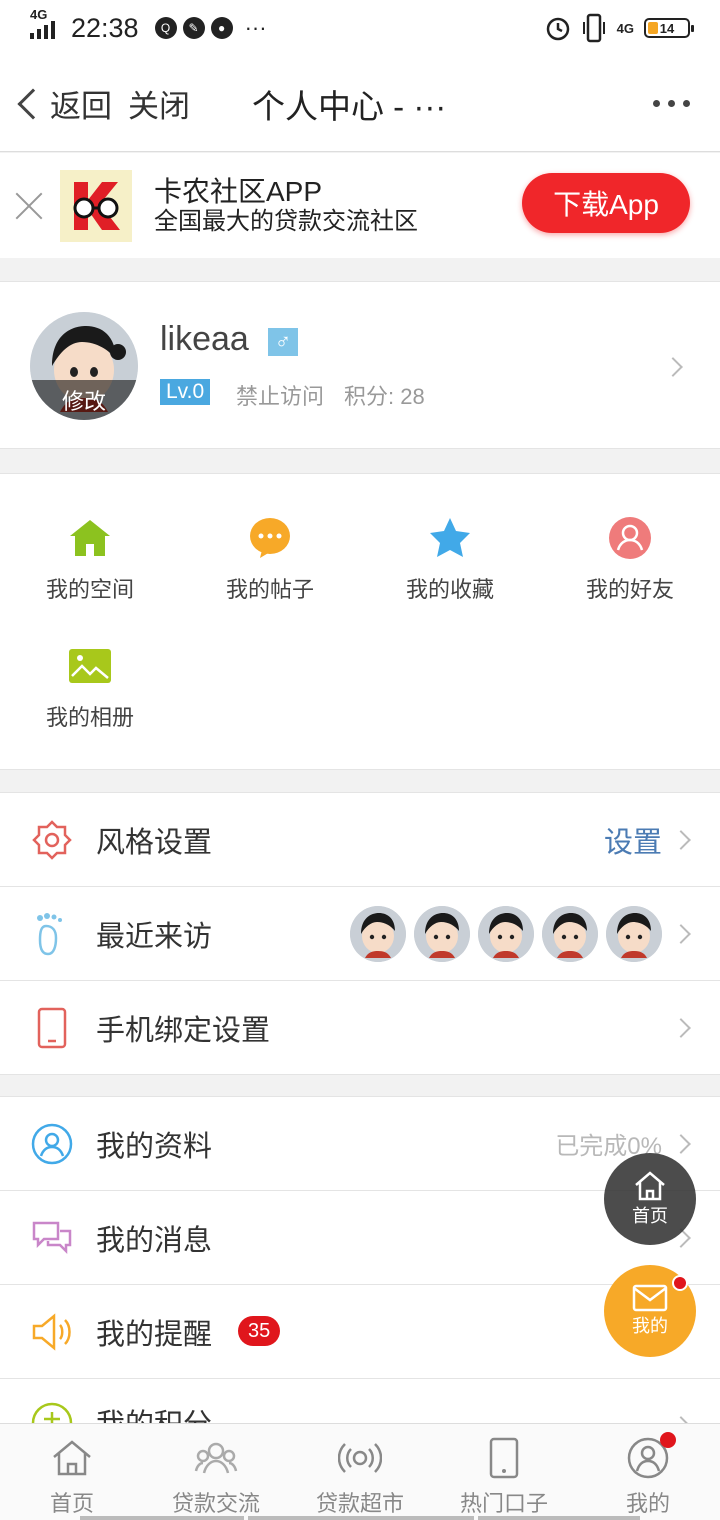  Describe the element at coordinates (283, 342) in the screenshot. I see `male-gender-icon: ♂` at that location.